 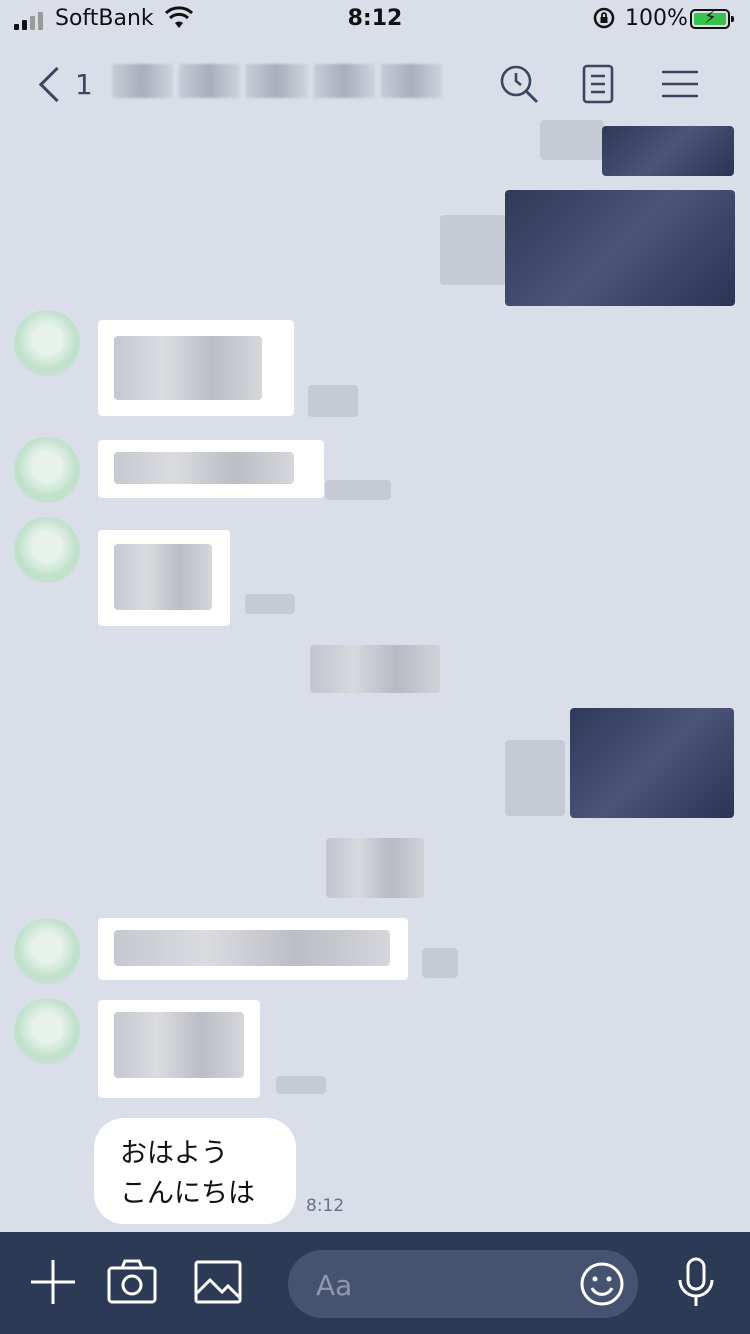 I want to click on camera-button, so click(x=132, y=1282).